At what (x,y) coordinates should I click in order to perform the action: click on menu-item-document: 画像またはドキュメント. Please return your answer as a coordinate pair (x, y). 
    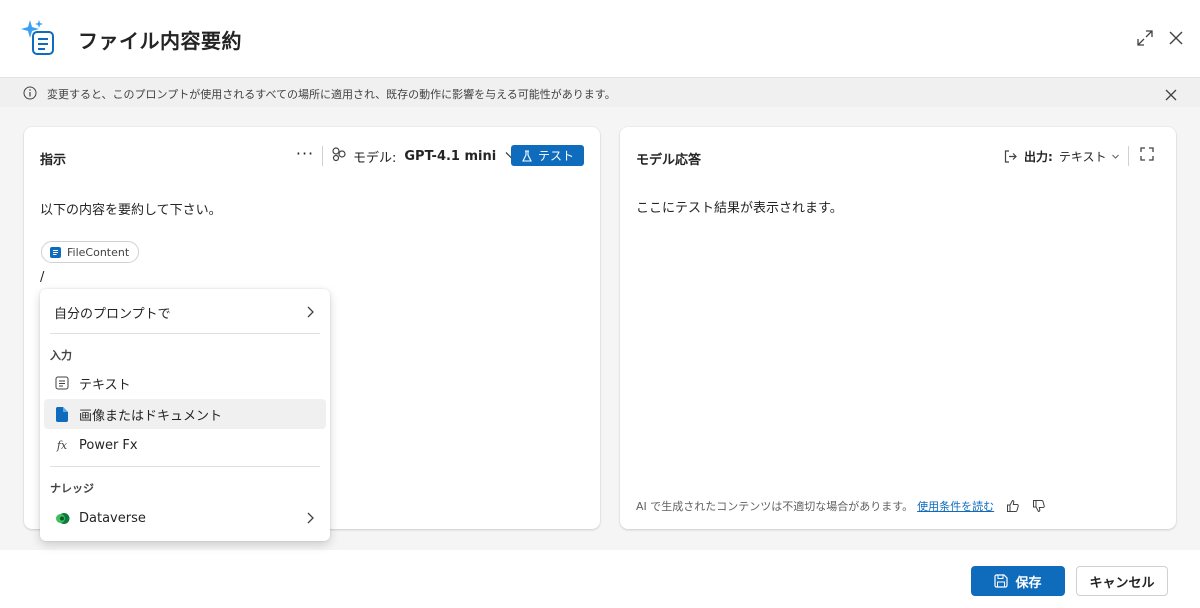
    Looking at the image, I should click on (185, 414).